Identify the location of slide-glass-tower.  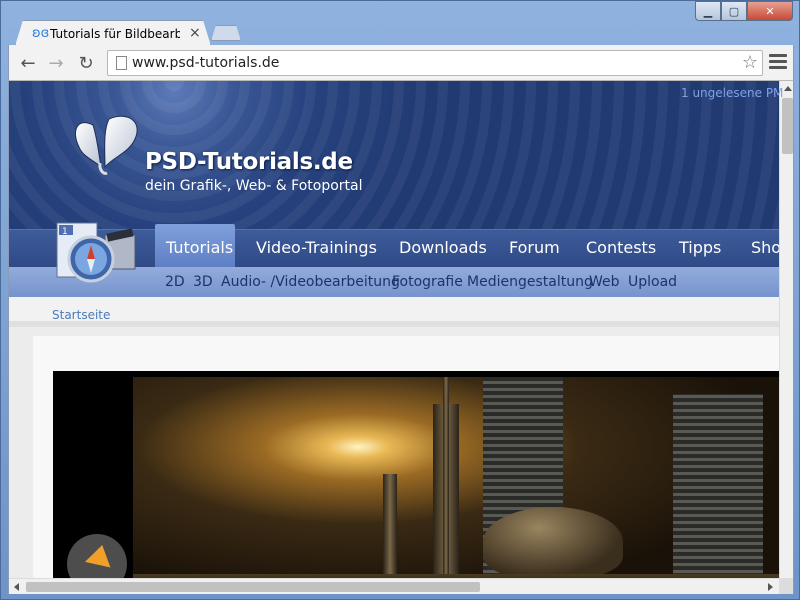
(718, 494).